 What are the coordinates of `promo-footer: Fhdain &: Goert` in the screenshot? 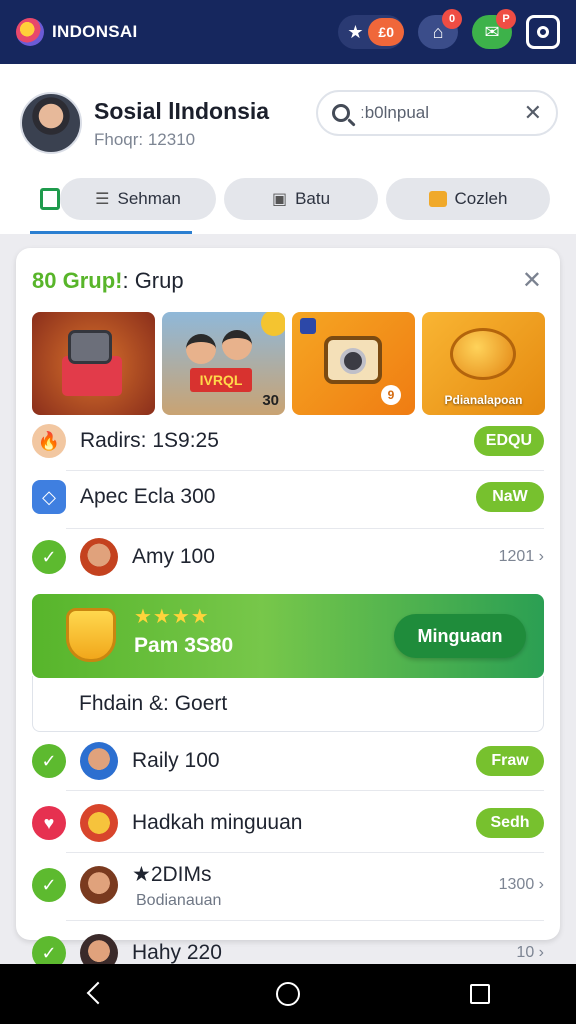 It's located at (288, 704).